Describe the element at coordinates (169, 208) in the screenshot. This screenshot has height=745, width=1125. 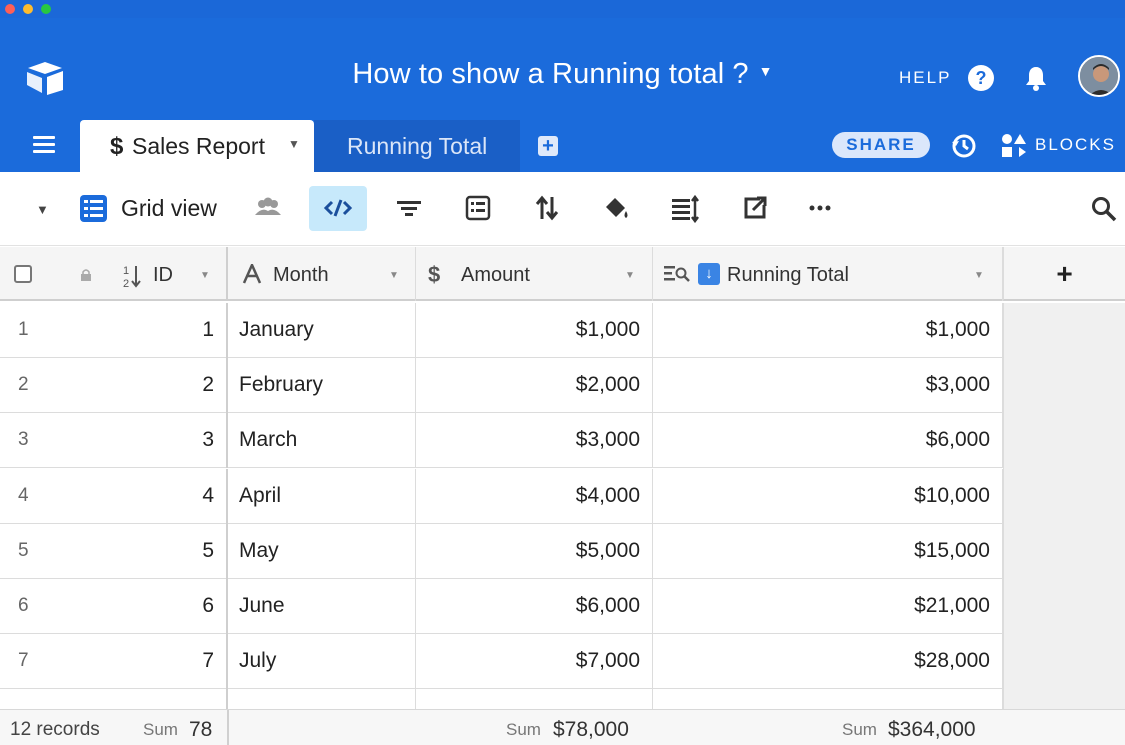
I see `view-name: Grid view` at that location.